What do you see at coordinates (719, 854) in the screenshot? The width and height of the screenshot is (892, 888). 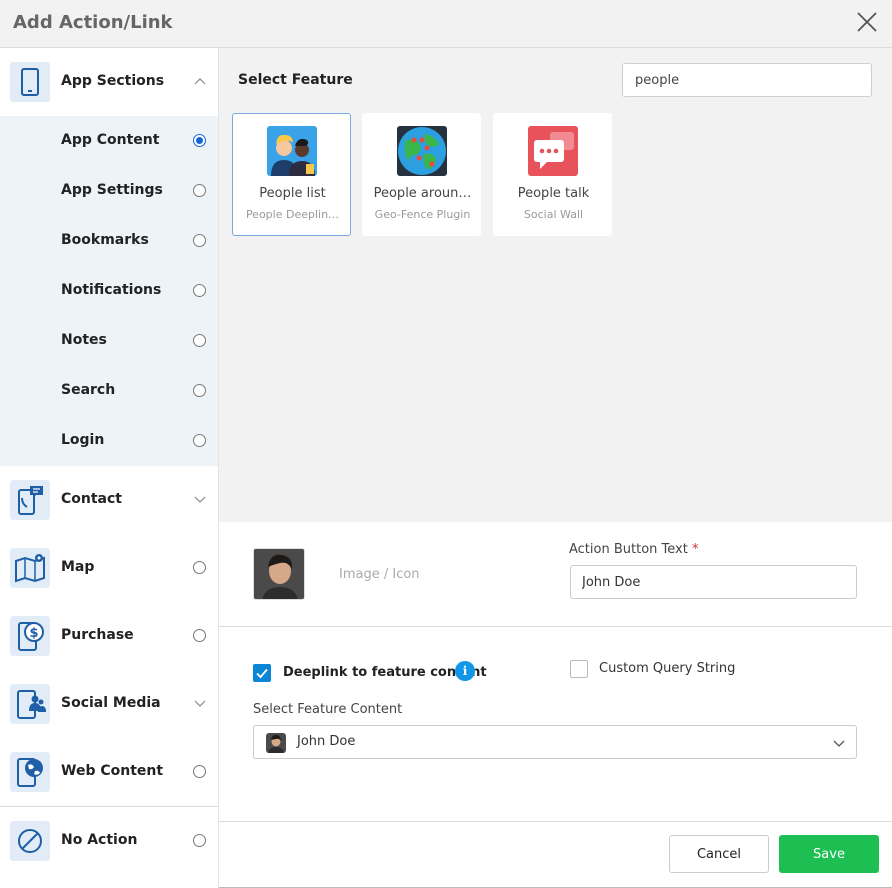 I see `cancel-button: Cancel` at bounding box center [719, 854].